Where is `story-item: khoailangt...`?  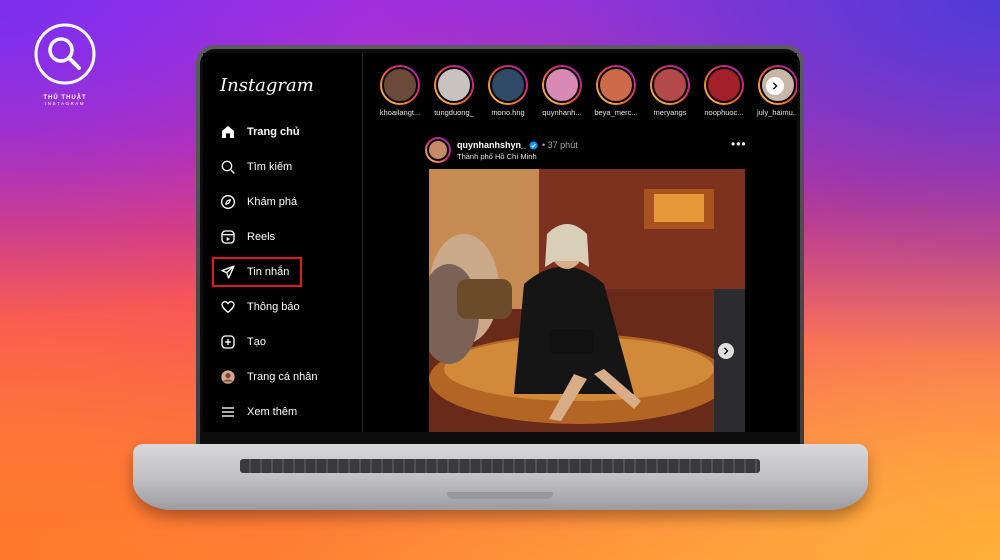
story-item: khoailangt... is located at coordinates (400, 95).